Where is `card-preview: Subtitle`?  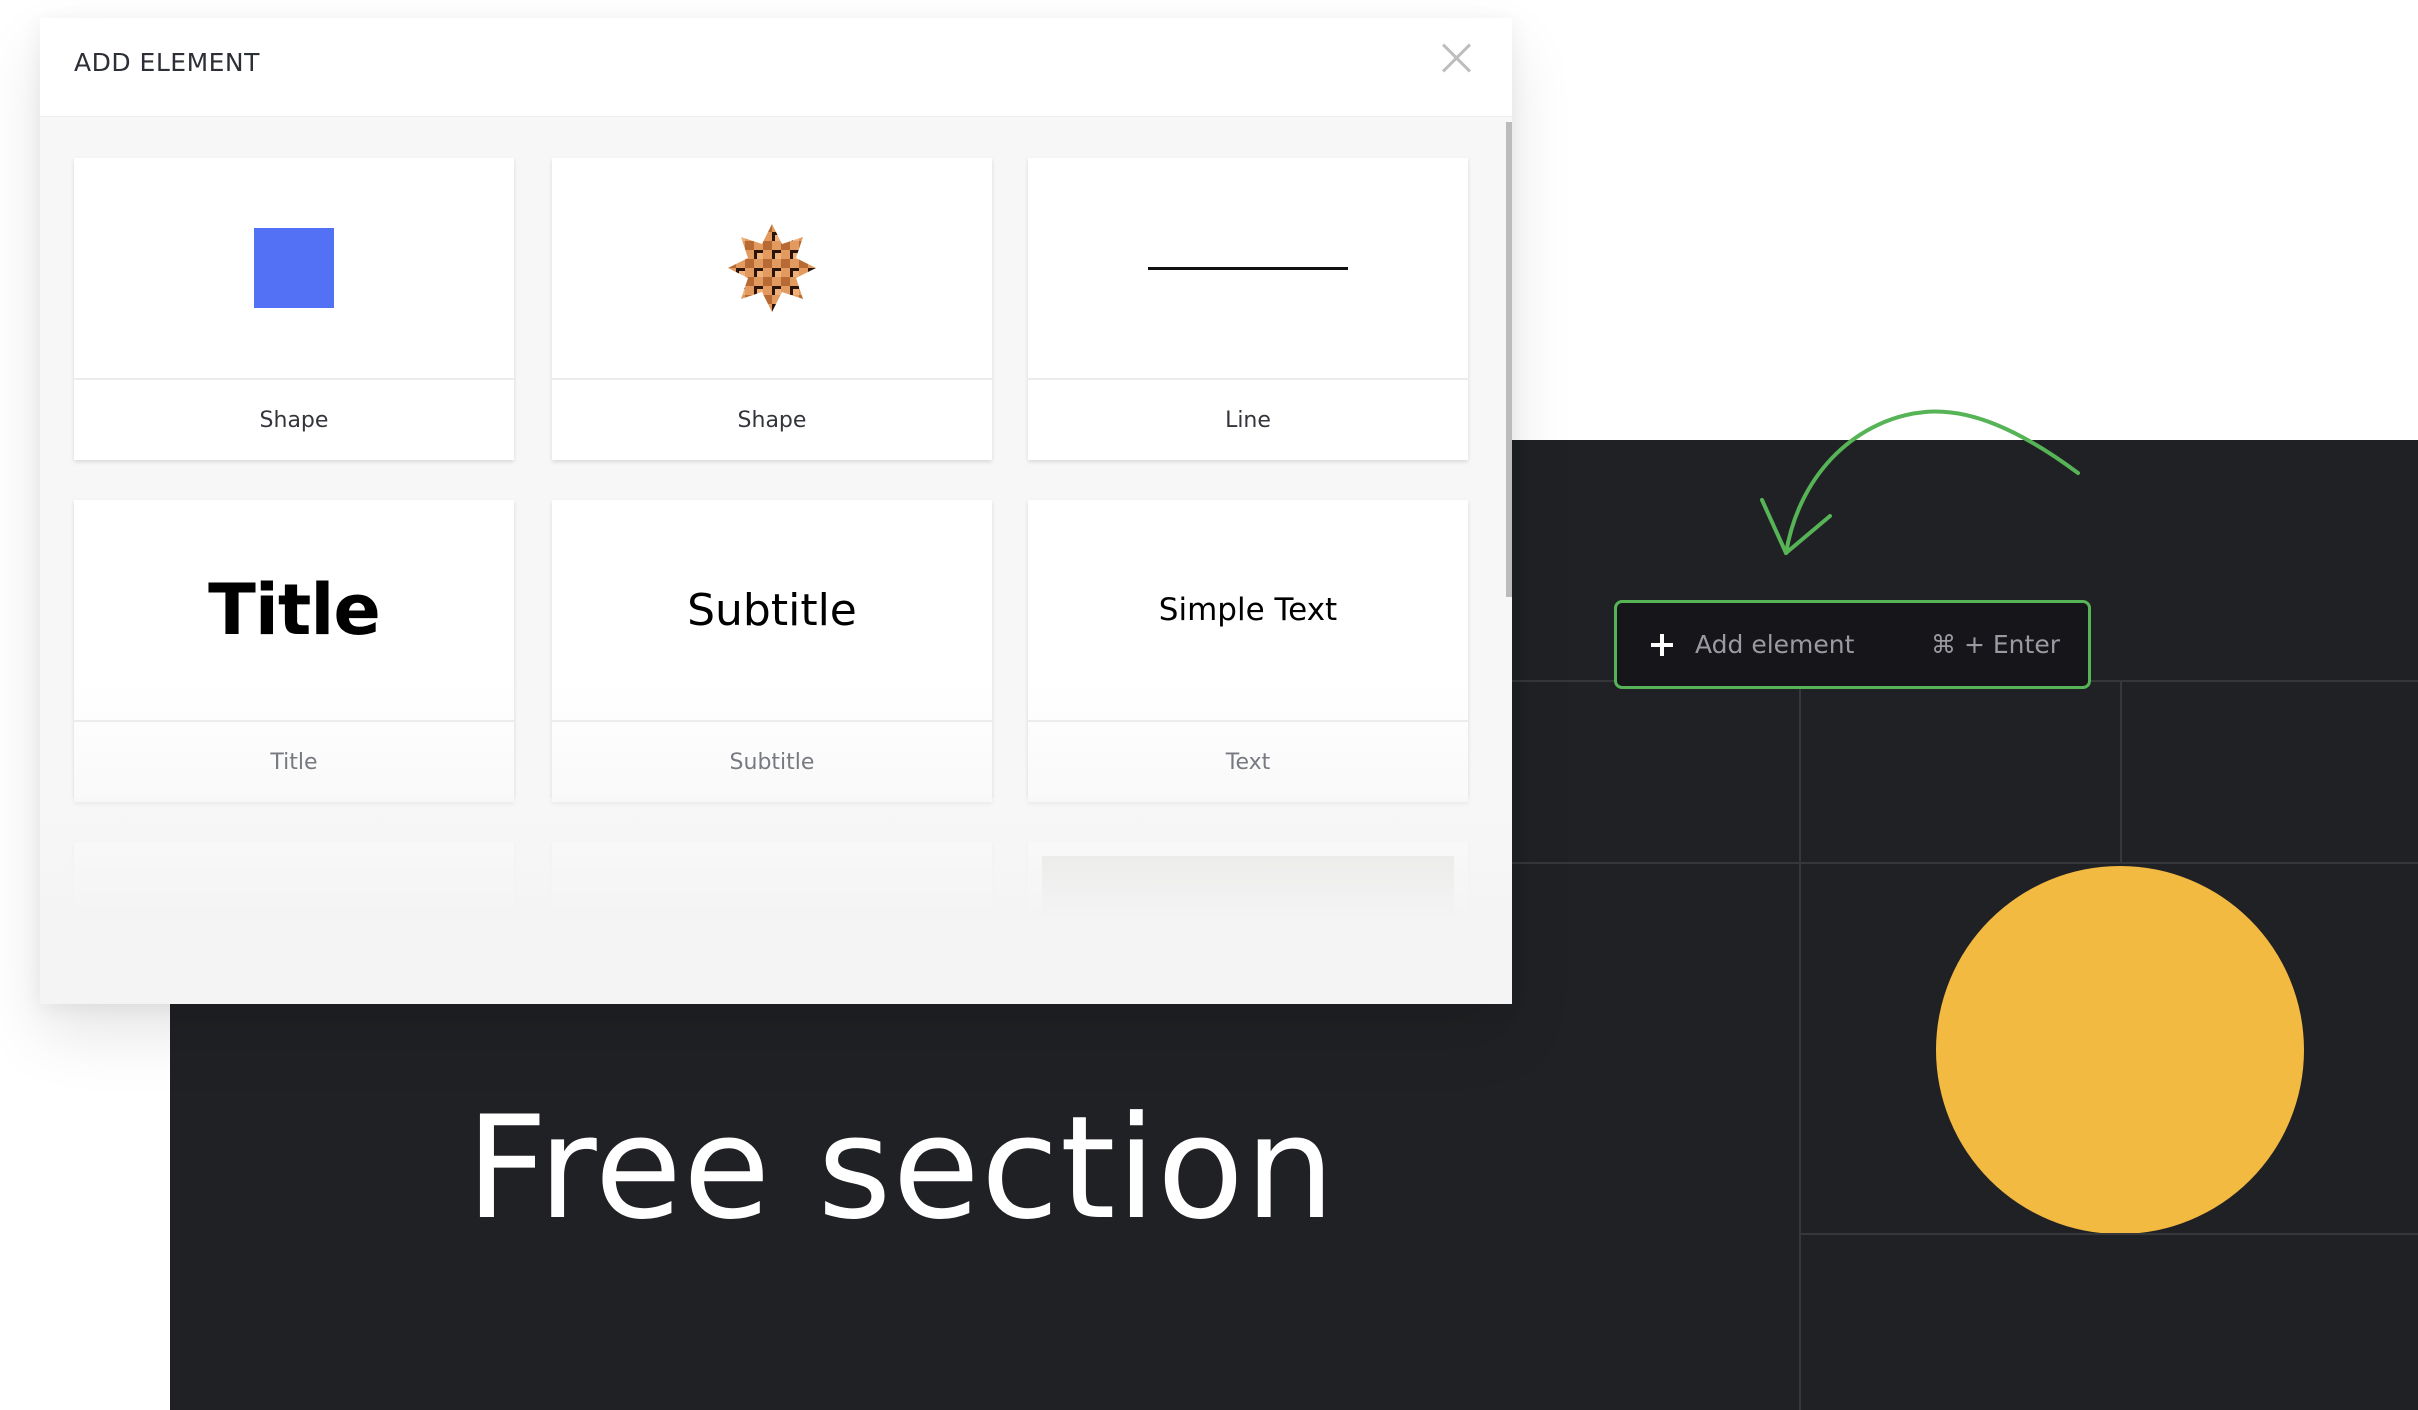
card-preview: Subtitle is located at coordinates (772, 610).